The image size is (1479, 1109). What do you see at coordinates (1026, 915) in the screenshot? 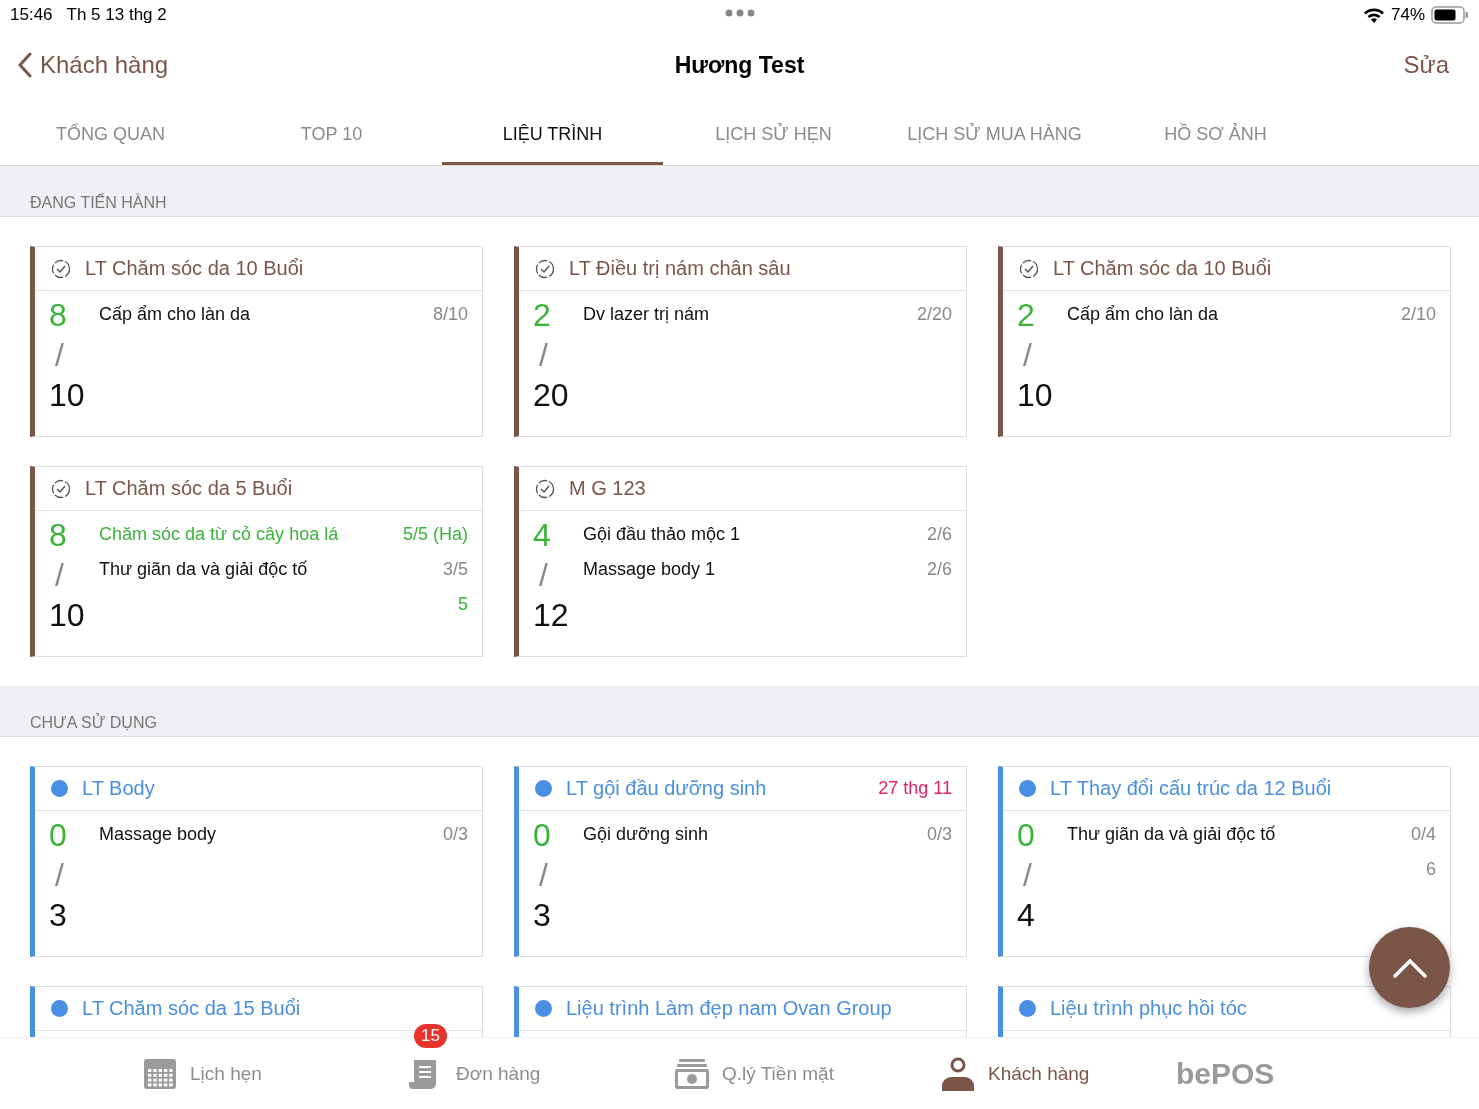
I see `total-count: 4` at bounding box center [1026, 915].